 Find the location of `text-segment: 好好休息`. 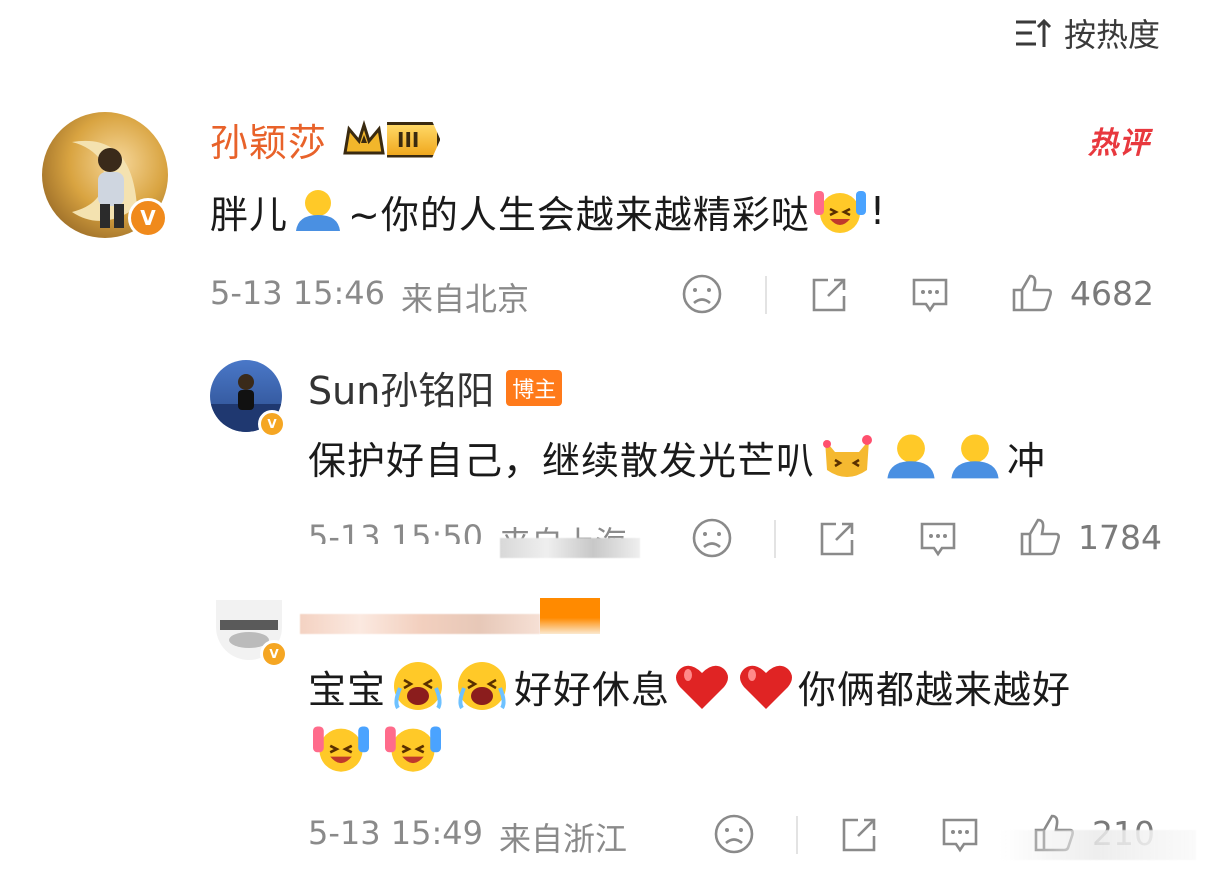

text-segment: 好好休息 is located at coordinates (592, 689).